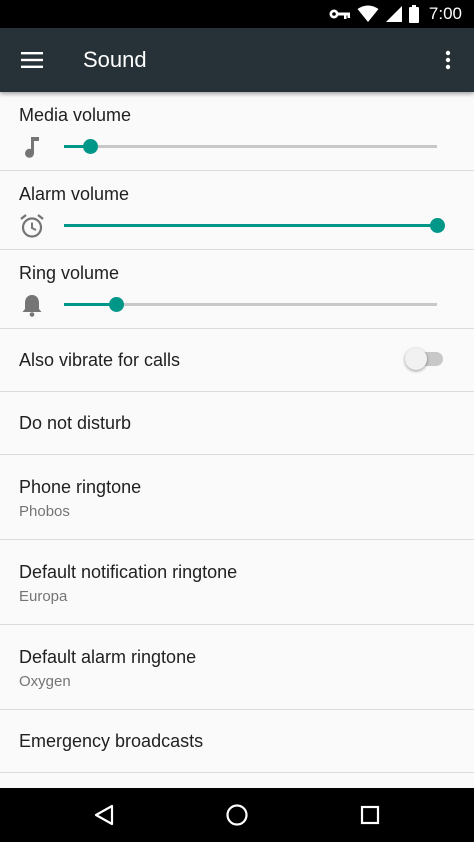 Image resolution: width=474 pixels, height=842 pixels. Describe the element at coordinates (413, 14) in the screenshot. I see `battery-icon` at that location.